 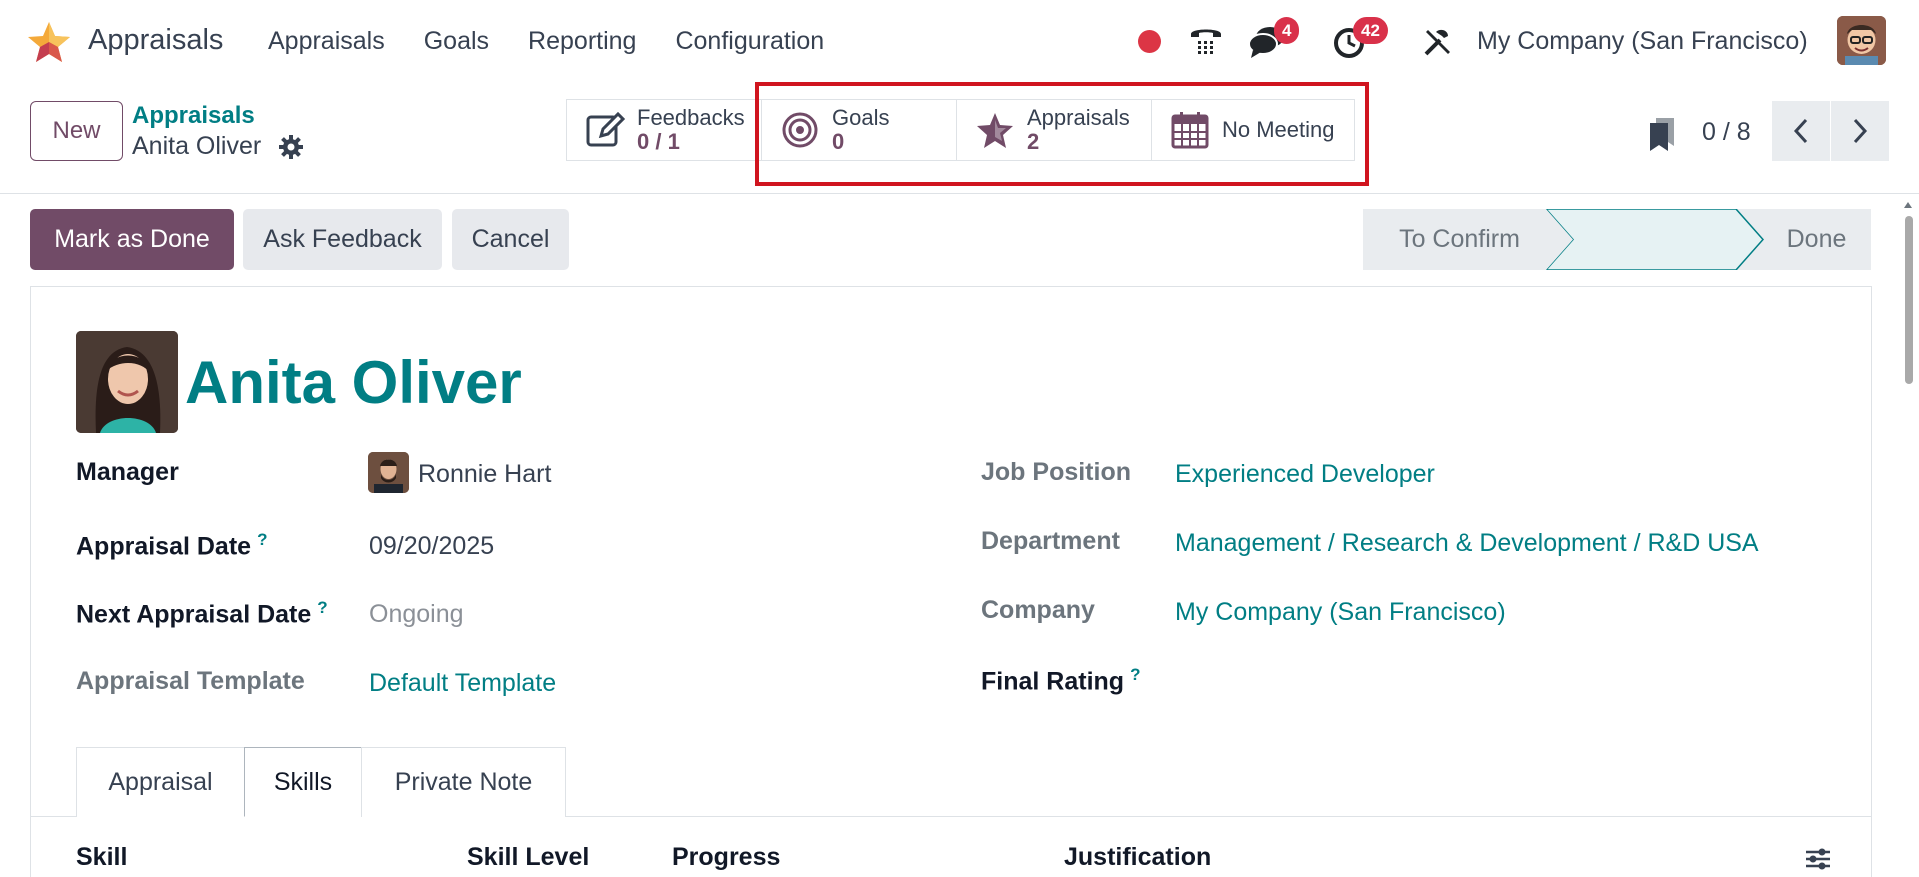 What do you see at coordinates (1206, 41) in the screenshot?
I see `phone-icon` at bounding box center [1206, 41].